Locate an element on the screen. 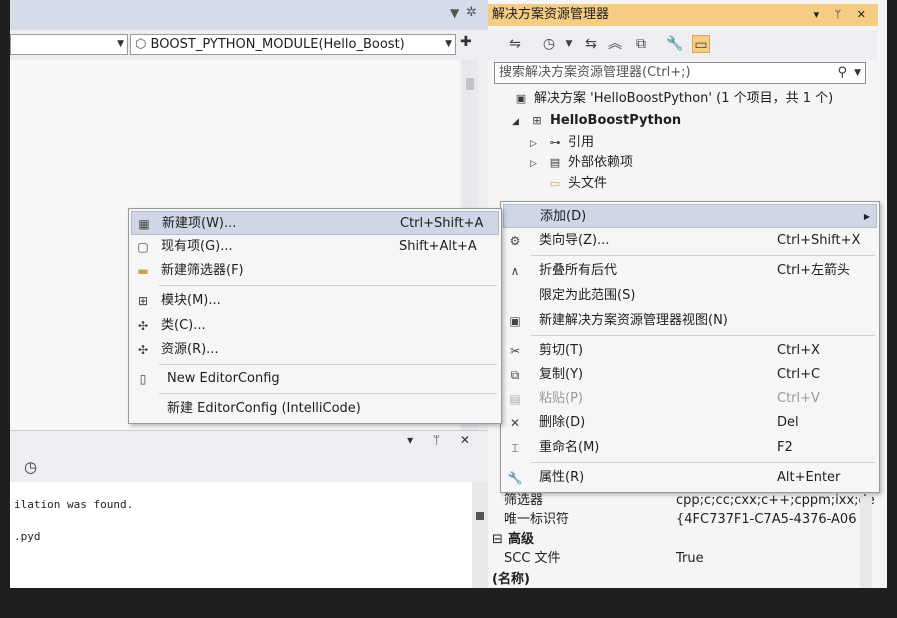 This screenshot has height=618, width=897. menu-item-new-editorconfig: ▯ New EditorConfig is located at coordinates (315, 379).